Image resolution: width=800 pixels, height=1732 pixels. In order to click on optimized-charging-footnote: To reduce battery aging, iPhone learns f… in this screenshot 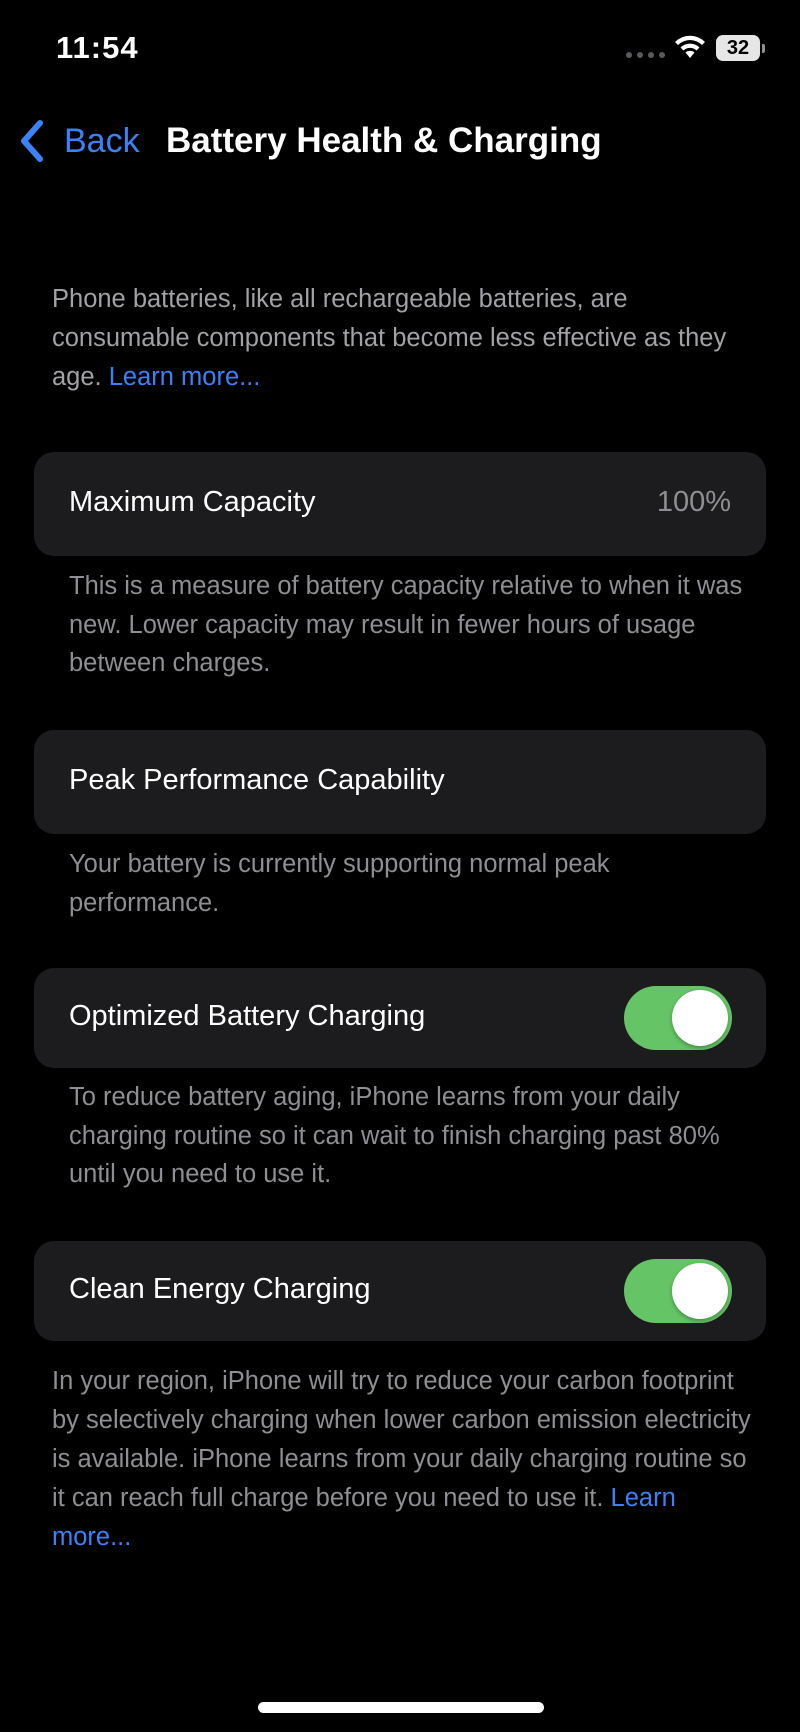, I will do `click(394, 1135)`.